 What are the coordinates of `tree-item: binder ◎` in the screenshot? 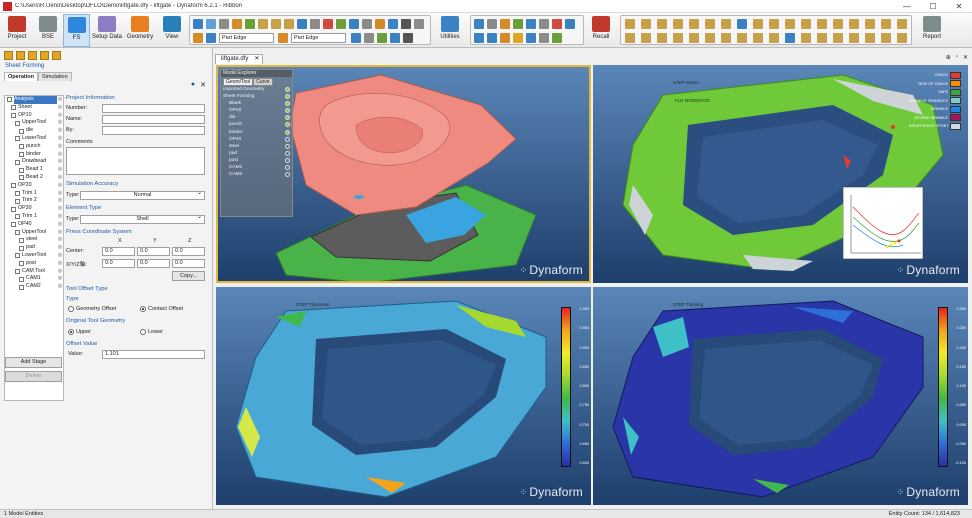 It's located at (34, 155).